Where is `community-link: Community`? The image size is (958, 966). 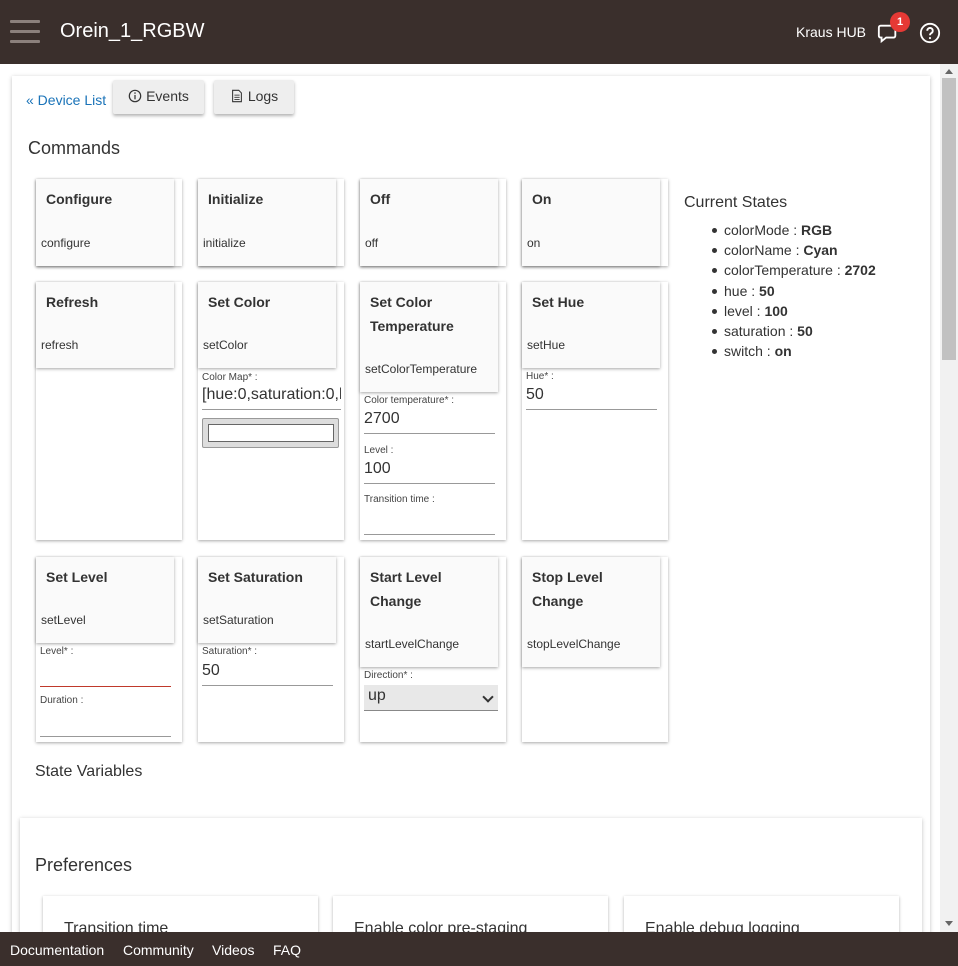
community-link: Community is located at coordinates (158, 950).